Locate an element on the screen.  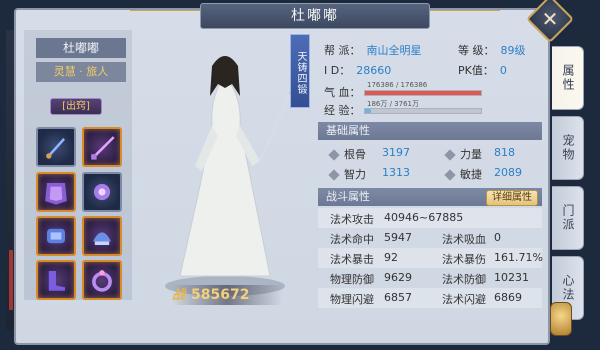
combat-label: 法术防御 is located at coordinates (464, 279).